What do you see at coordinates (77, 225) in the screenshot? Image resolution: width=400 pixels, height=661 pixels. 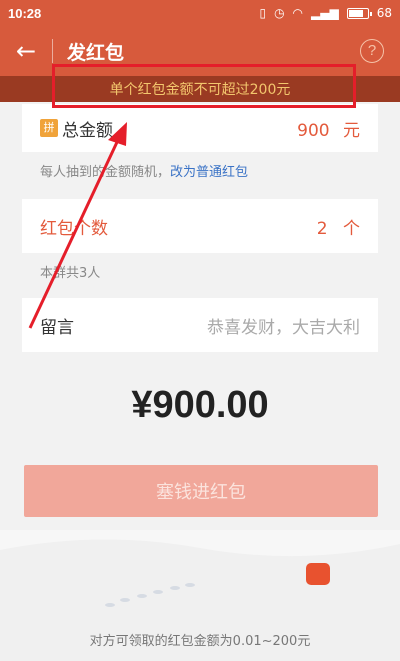 I see `annotation-arrow` at bounding box center [77, 225].